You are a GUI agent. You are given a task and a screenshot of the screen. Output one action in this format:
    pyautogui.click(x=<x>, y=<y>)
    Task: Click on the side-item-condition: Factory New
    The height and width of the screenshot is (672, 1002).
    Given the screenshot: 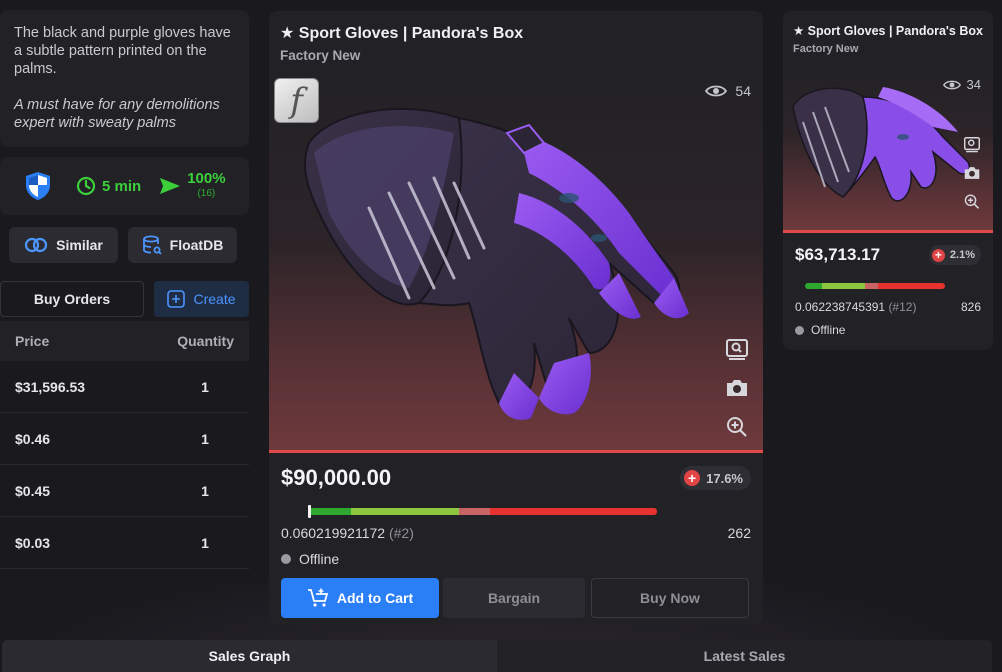 What is the action you would take?
    pyautogui.click(x=826, y=49)
    